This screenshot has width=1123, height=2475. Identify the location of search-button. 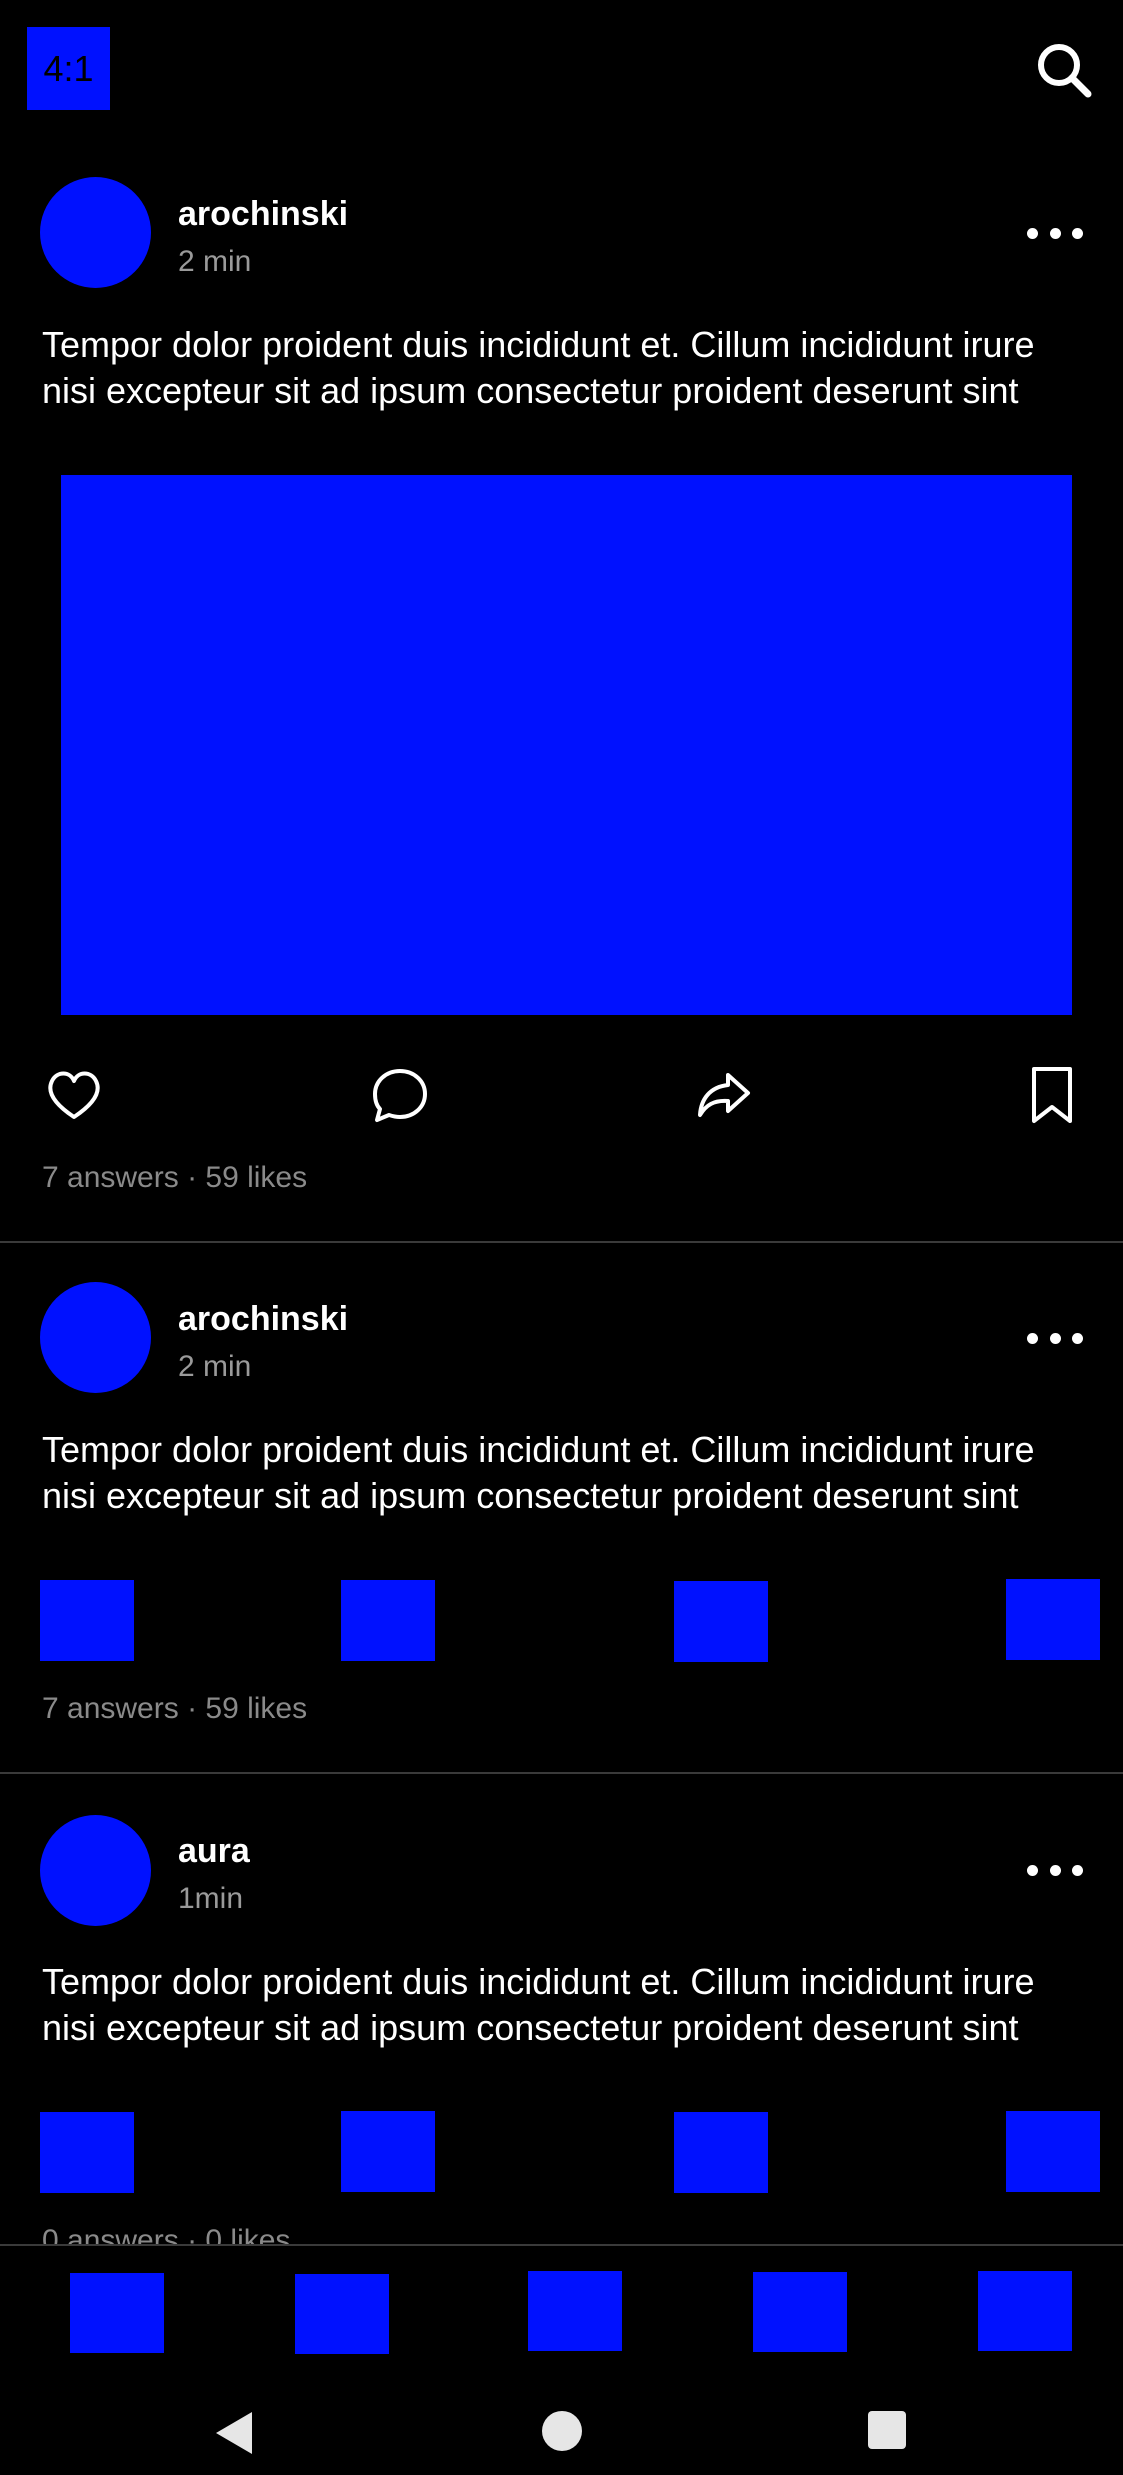
(1064, 70).